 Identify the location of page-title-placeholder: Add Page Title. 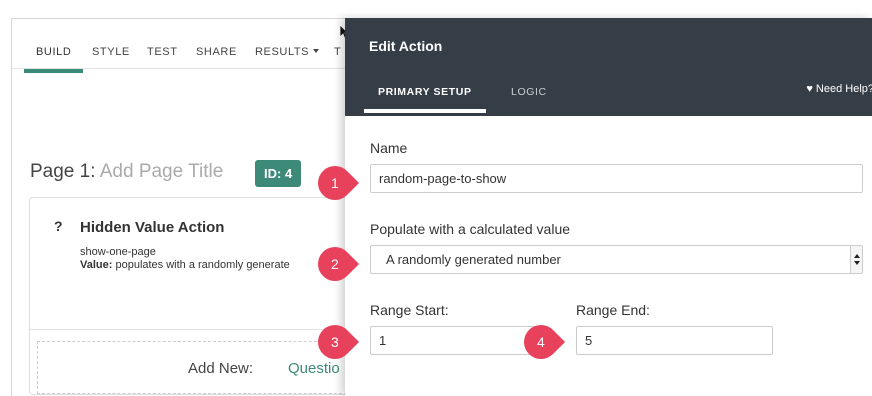
(162, 171).